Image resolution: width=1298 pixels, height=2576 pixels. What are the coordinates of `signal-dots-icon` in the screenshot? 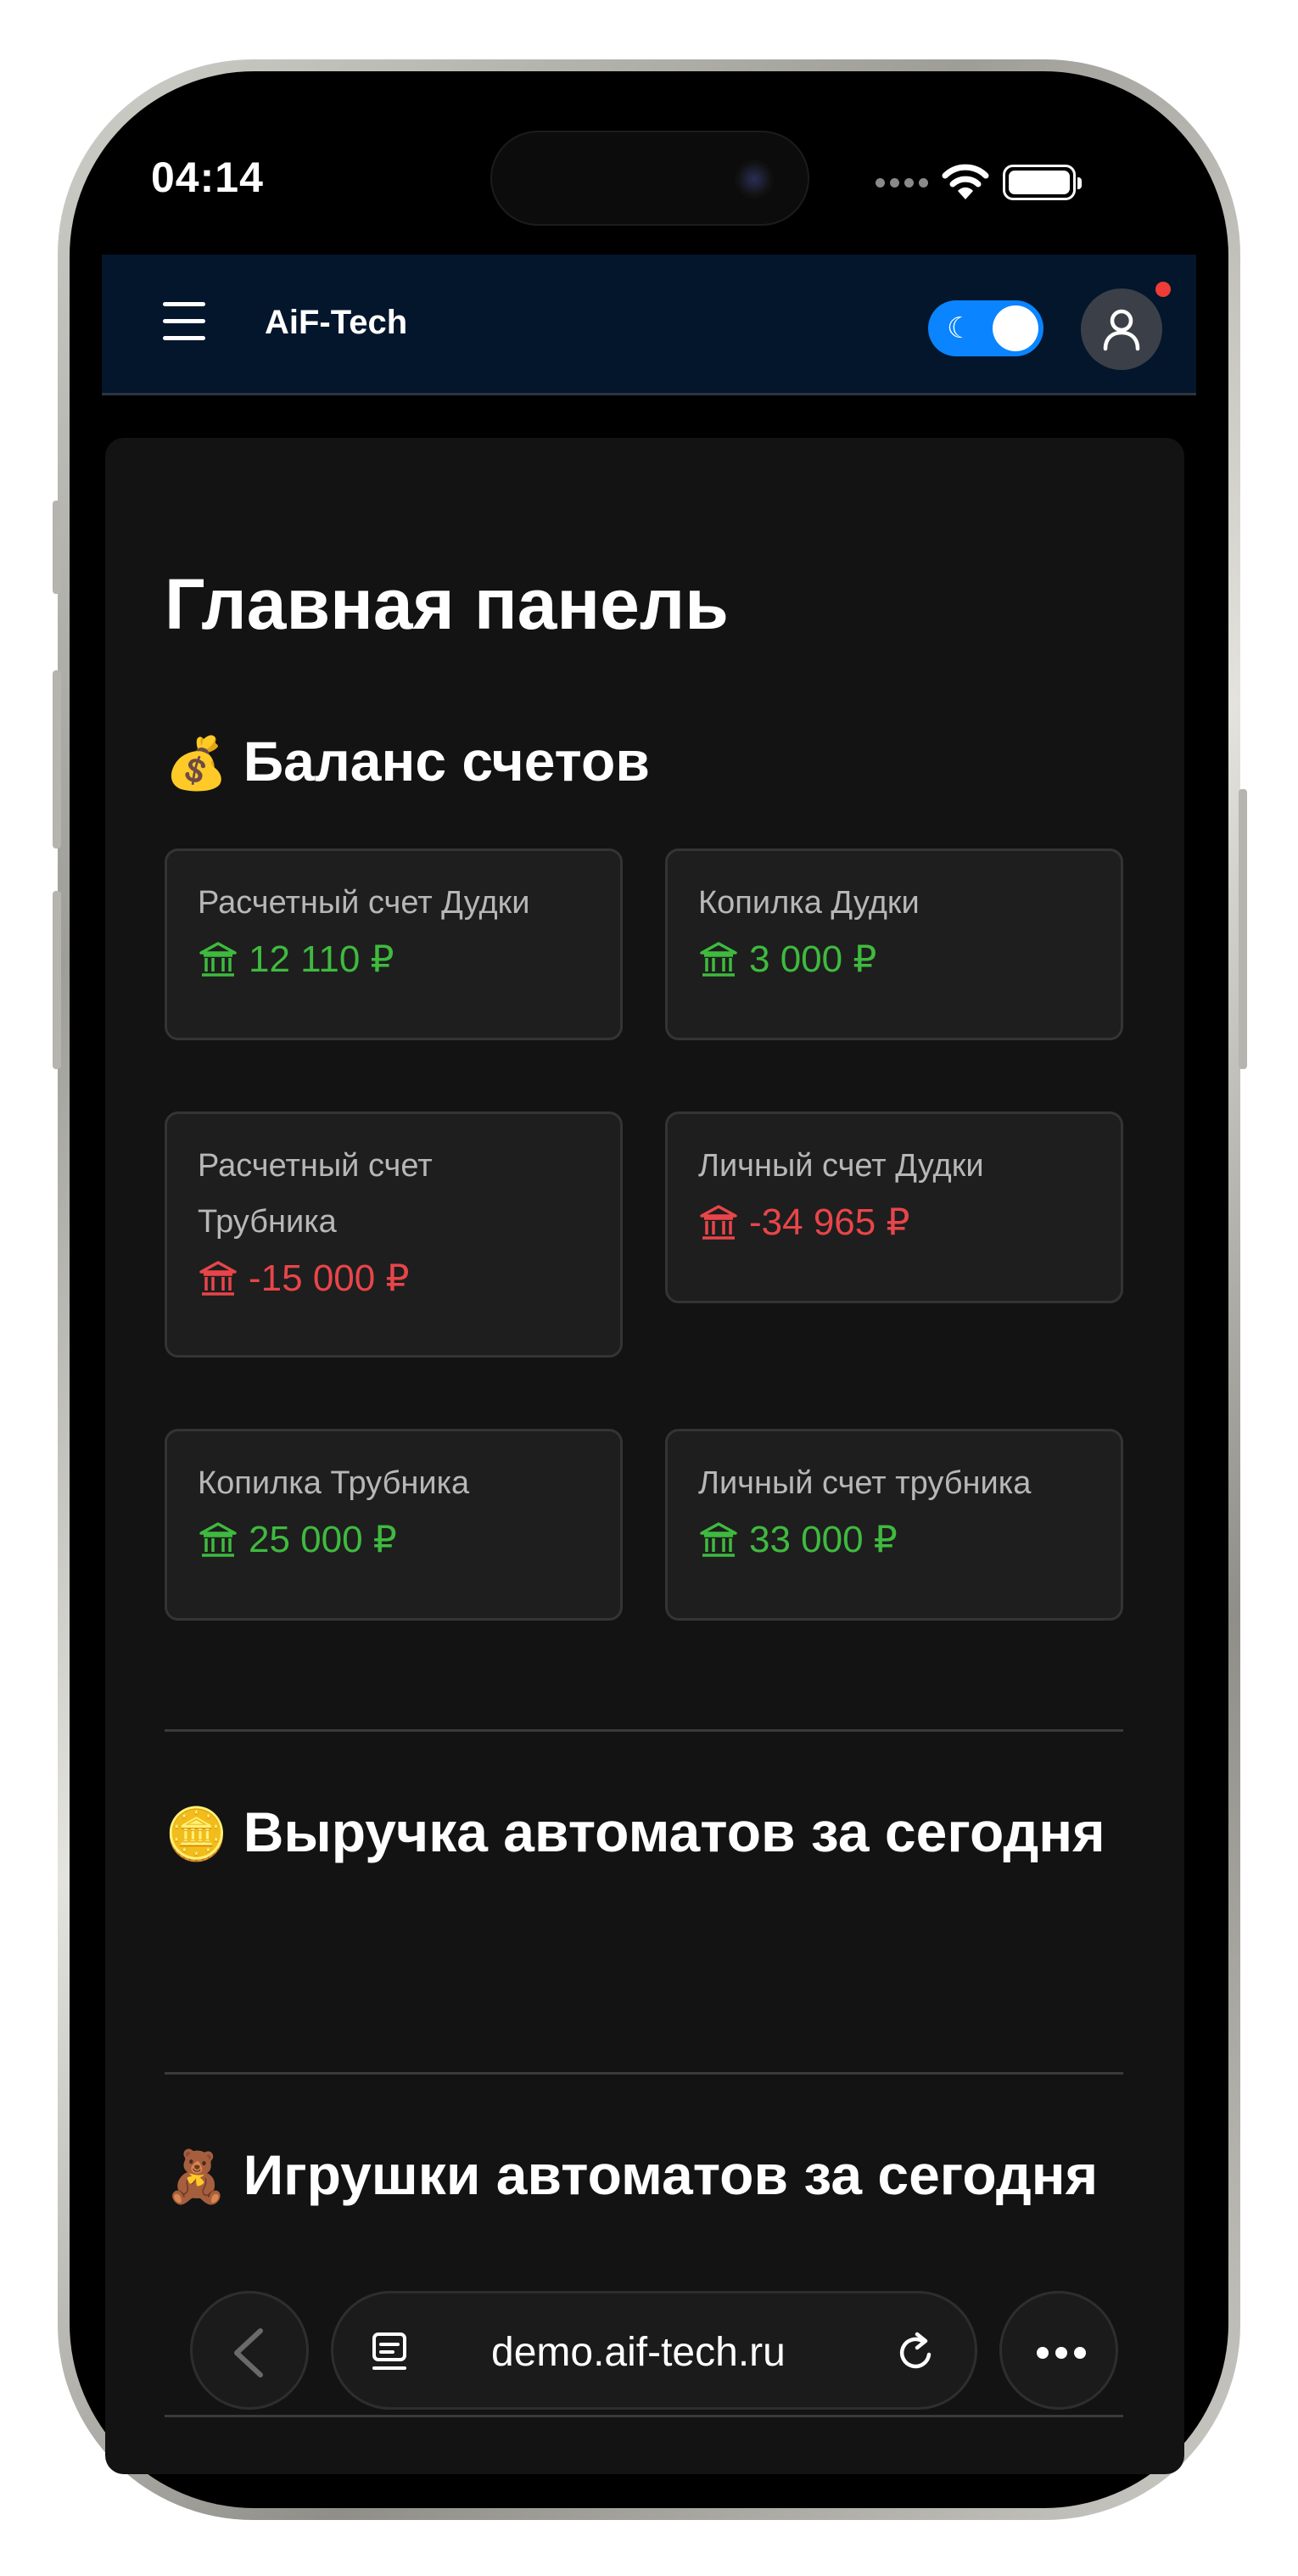 It's located at (902, 182).